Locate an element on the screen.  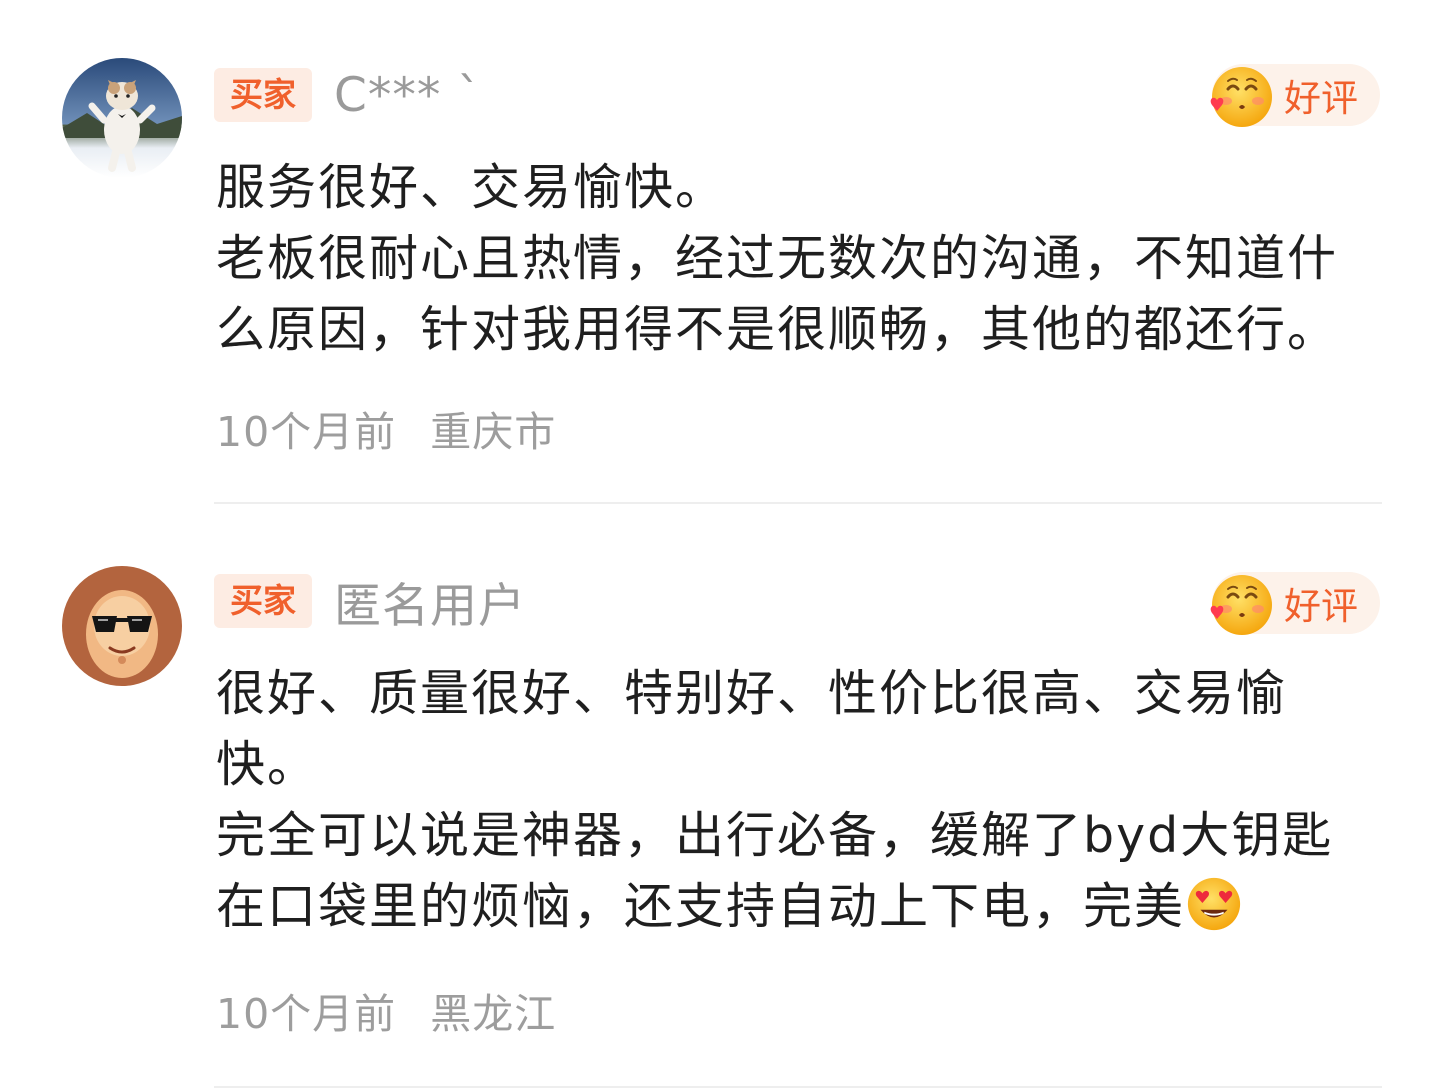
review-header: 买家 匿名用户 is located at coordinates (370, 603).